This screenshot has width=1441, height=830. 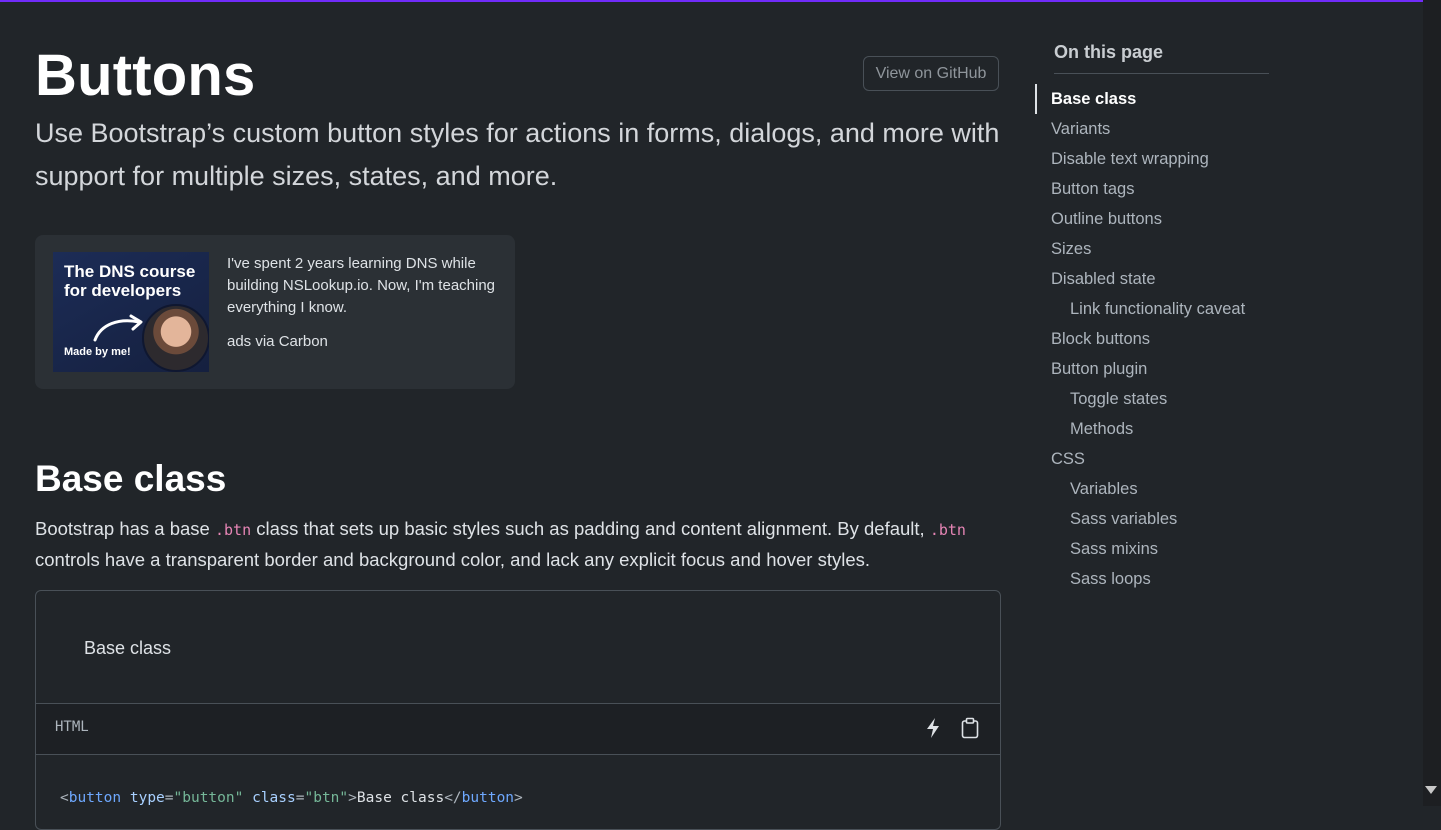 I want to click on top-accent-bar, so click(x=711, y=1).